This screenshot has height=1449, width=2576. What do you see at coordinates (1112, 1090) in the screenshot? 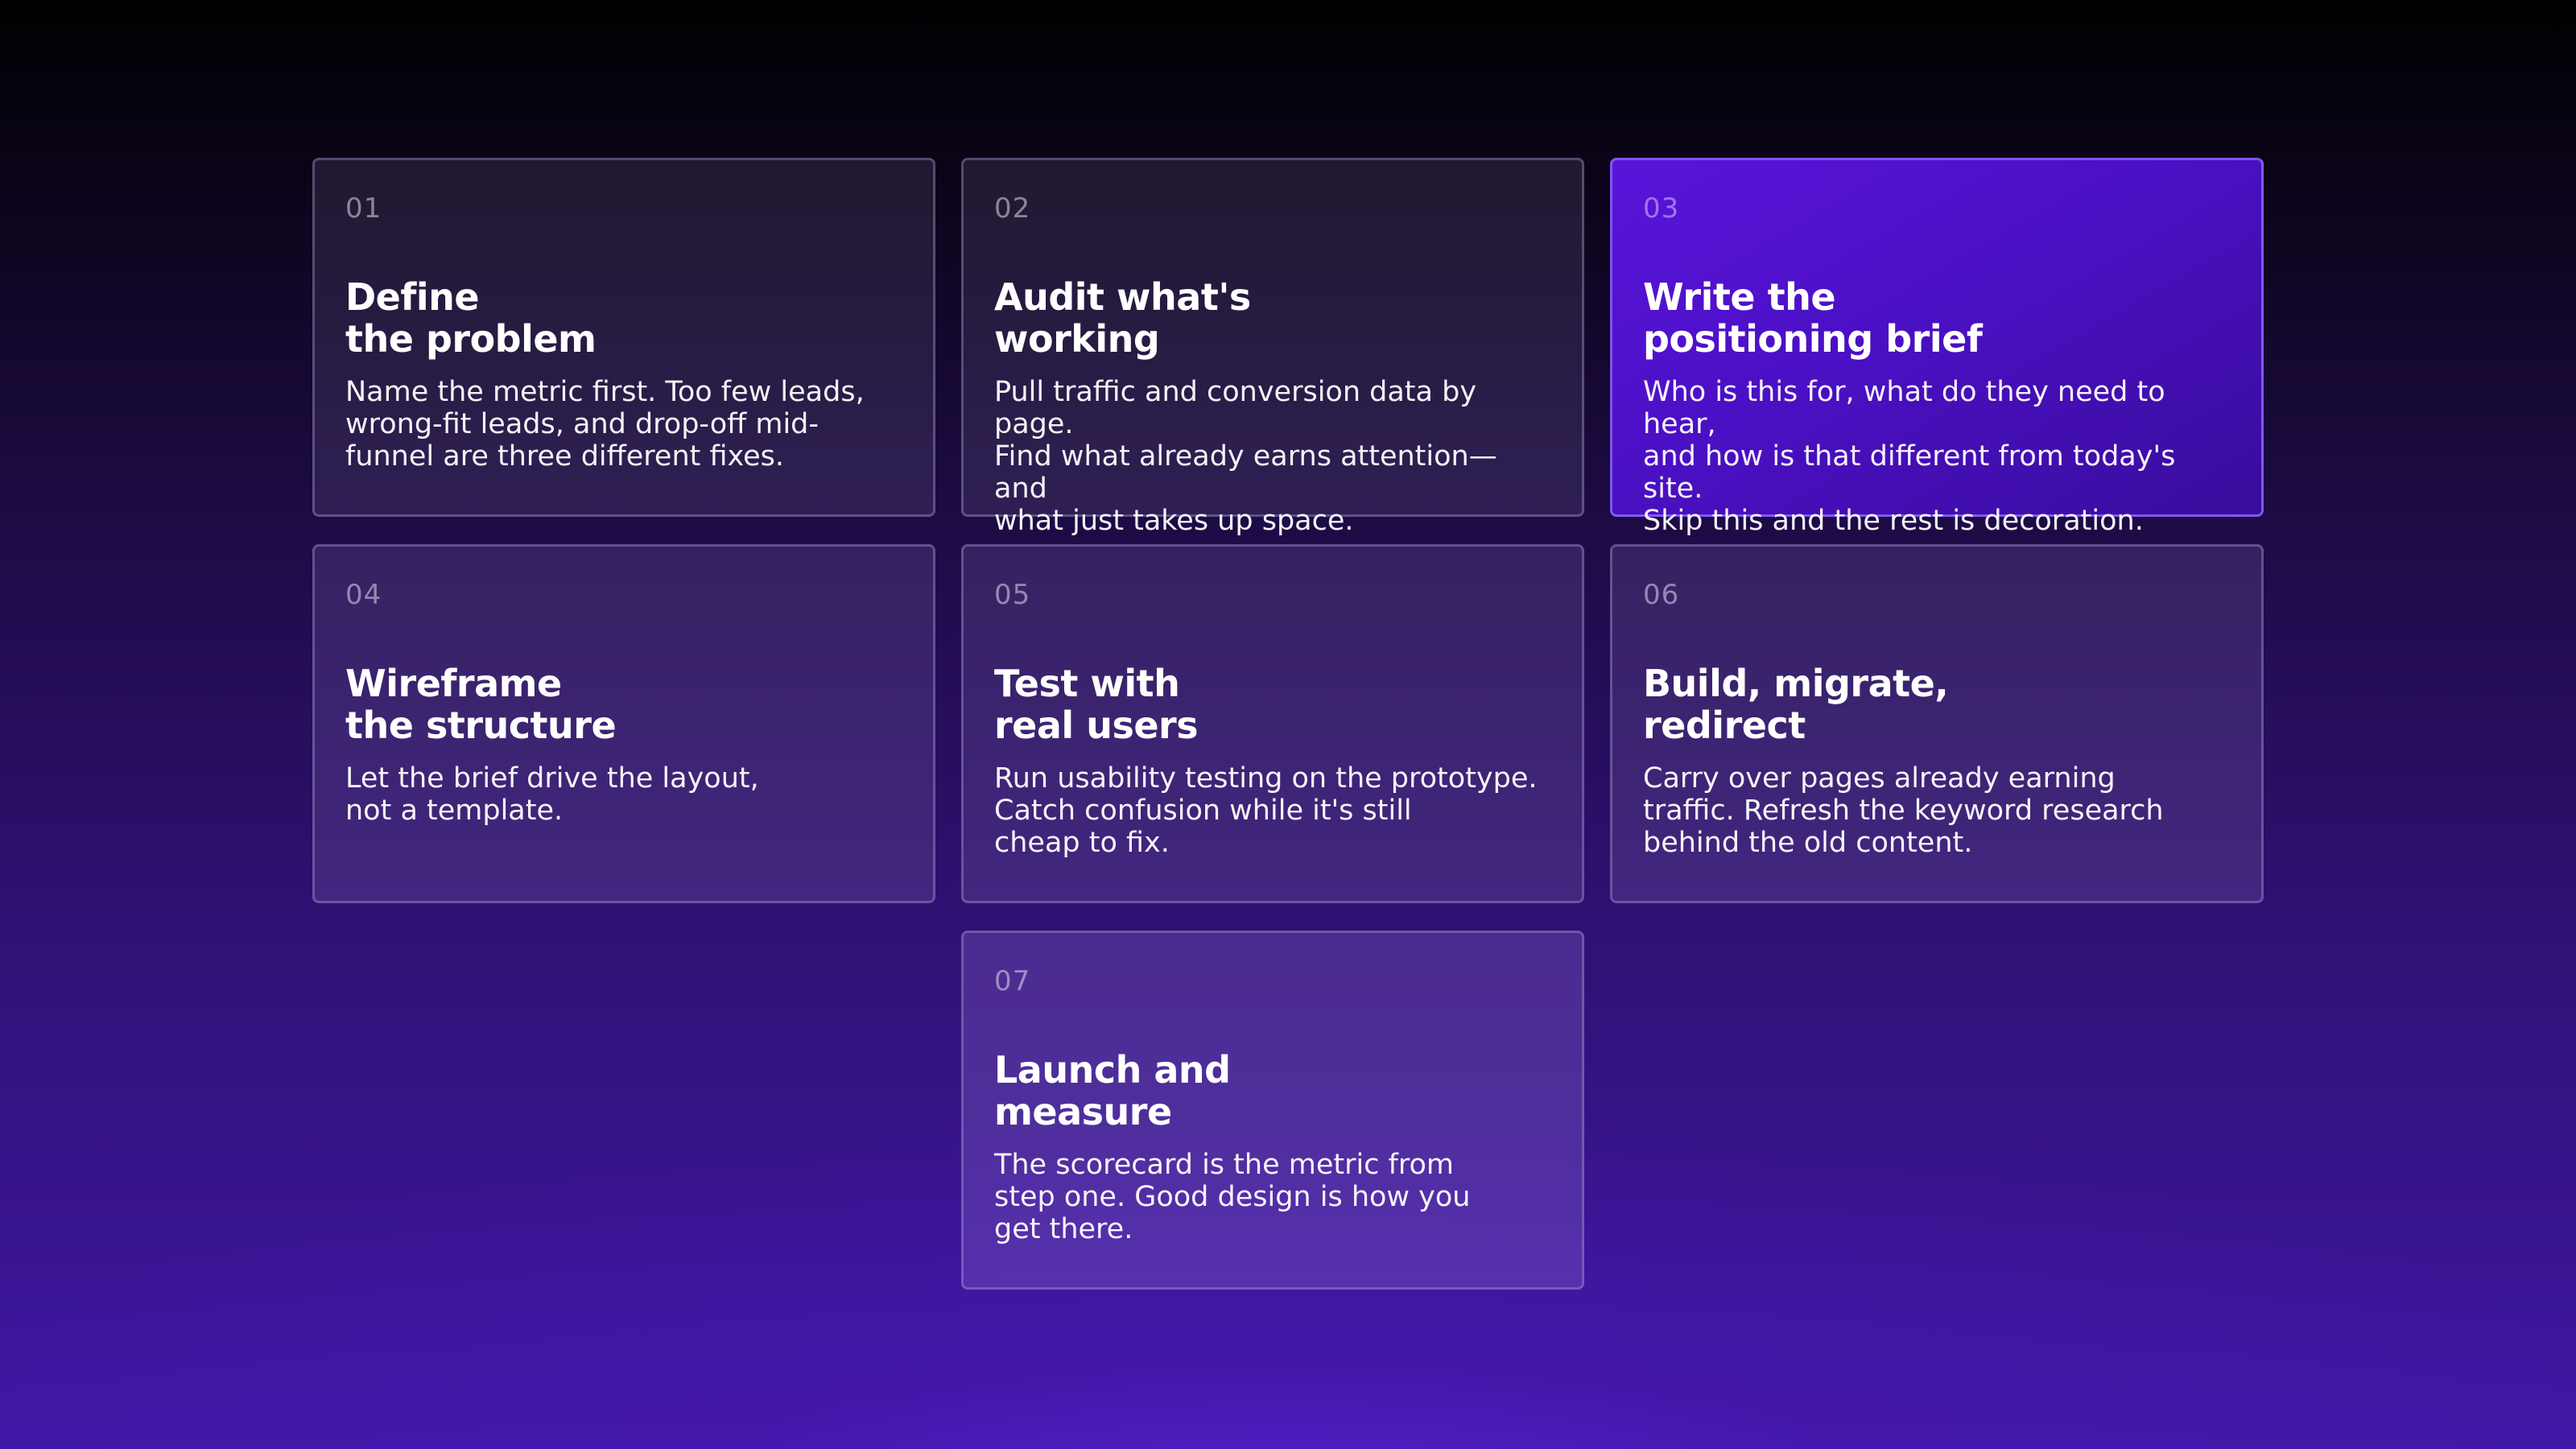
I see `step-title: Launch and measure` at bounding box center [1112, 1090].